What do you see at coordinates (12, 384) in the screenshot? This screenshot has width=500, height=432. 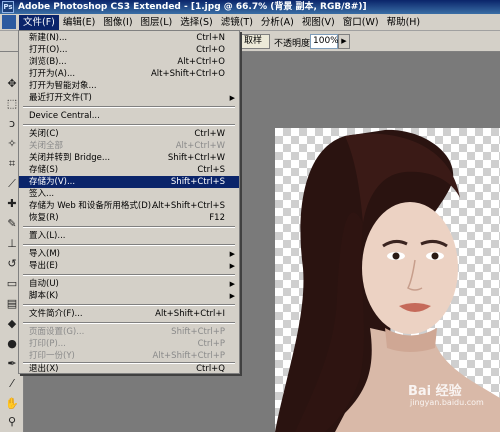 I see `eyedropper-tool-icon: ⁄` at bounding box center [12, 384].